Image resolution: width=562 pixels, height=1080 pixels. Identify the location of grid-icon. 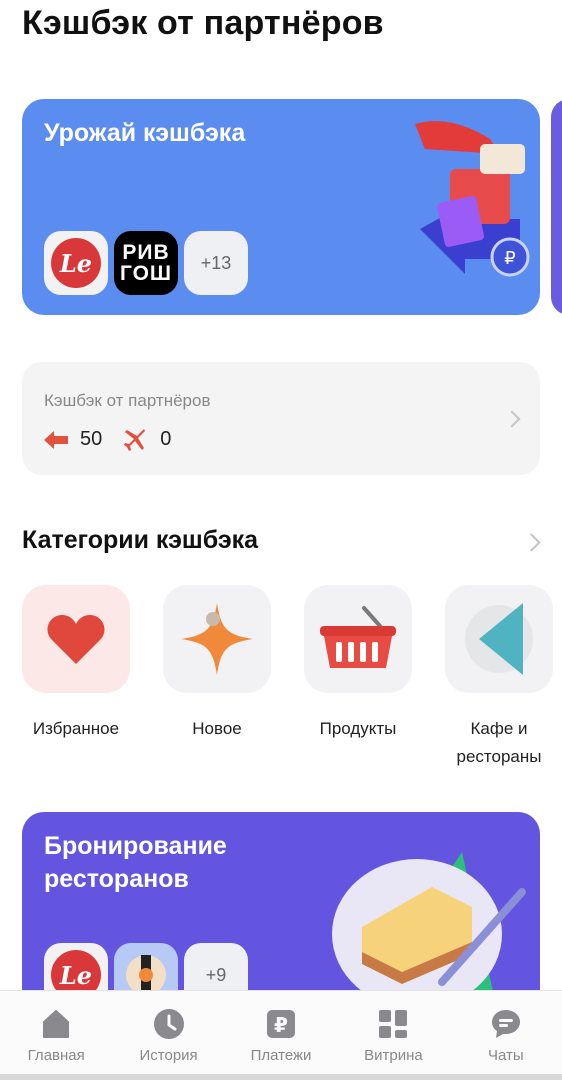
(393, 1024).